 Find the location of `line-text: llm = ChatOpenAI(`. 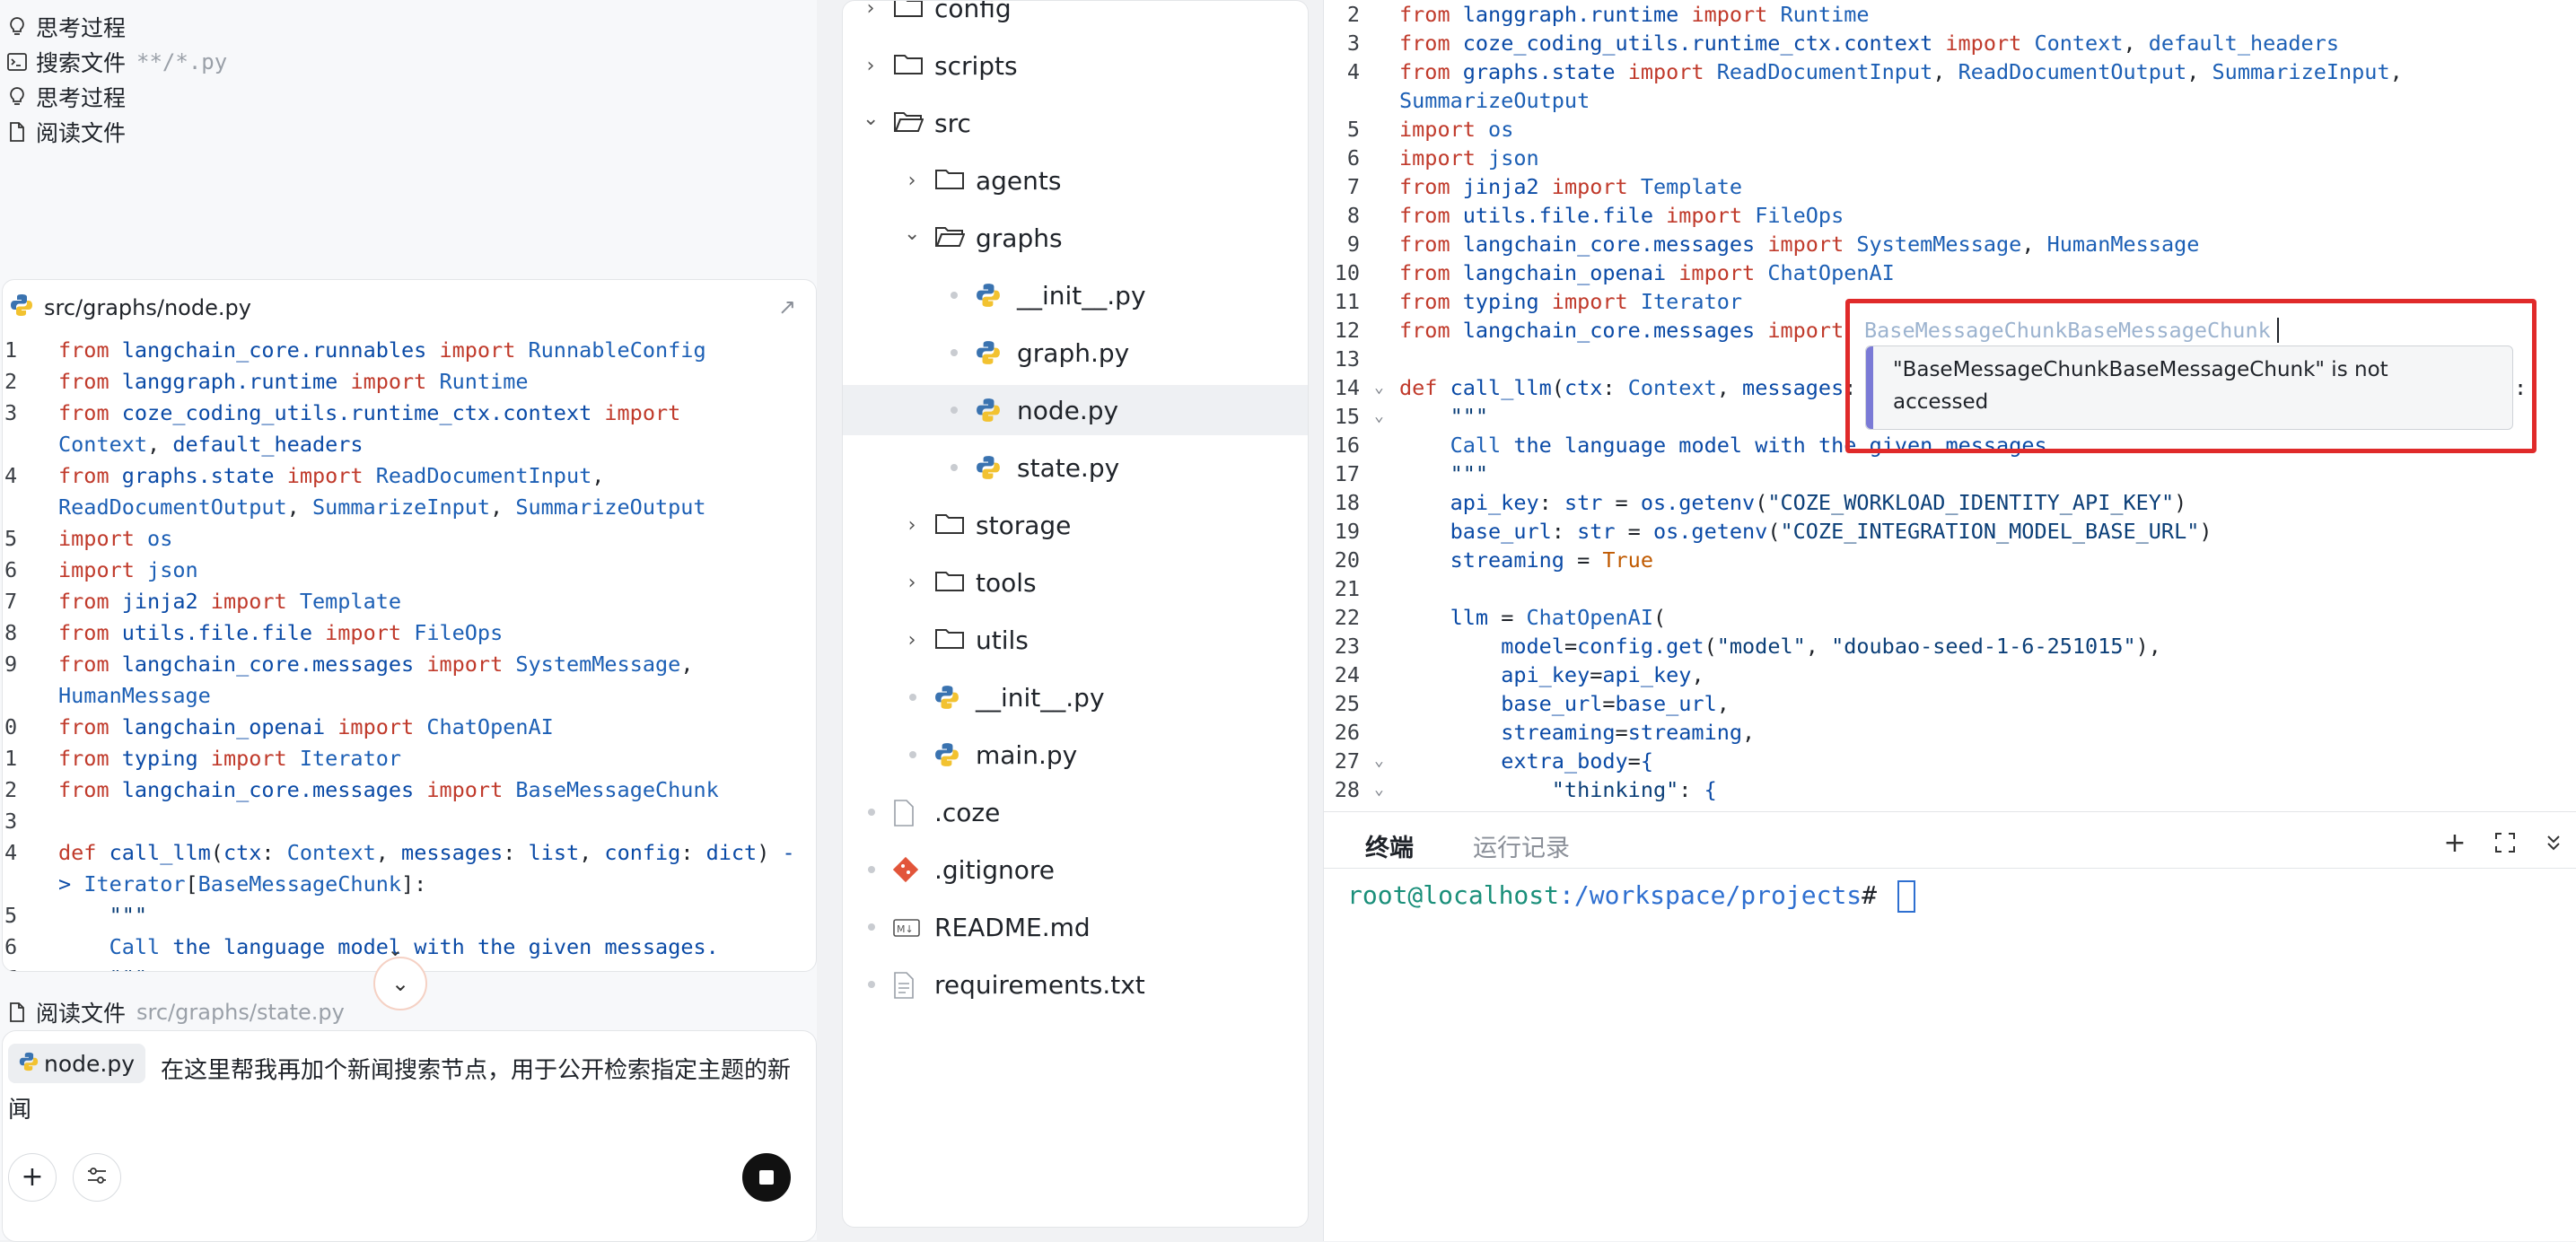

line-text: llm = ChatOpenAI( is located at coordinates (1558, 617).